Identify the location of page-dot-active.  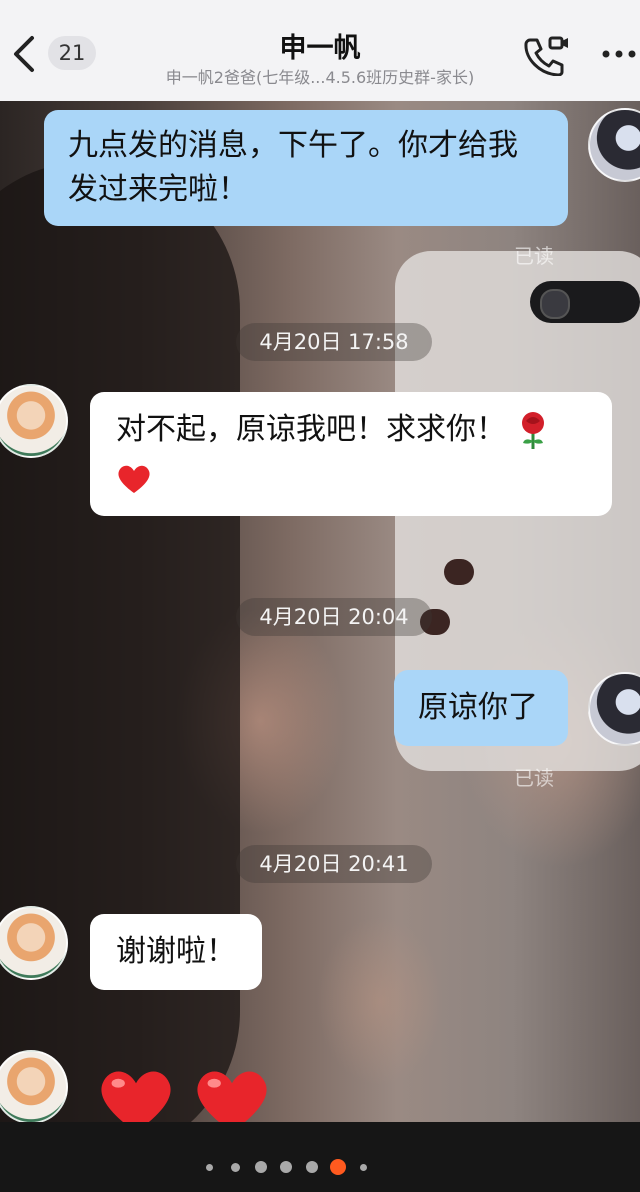
(338, 1167).